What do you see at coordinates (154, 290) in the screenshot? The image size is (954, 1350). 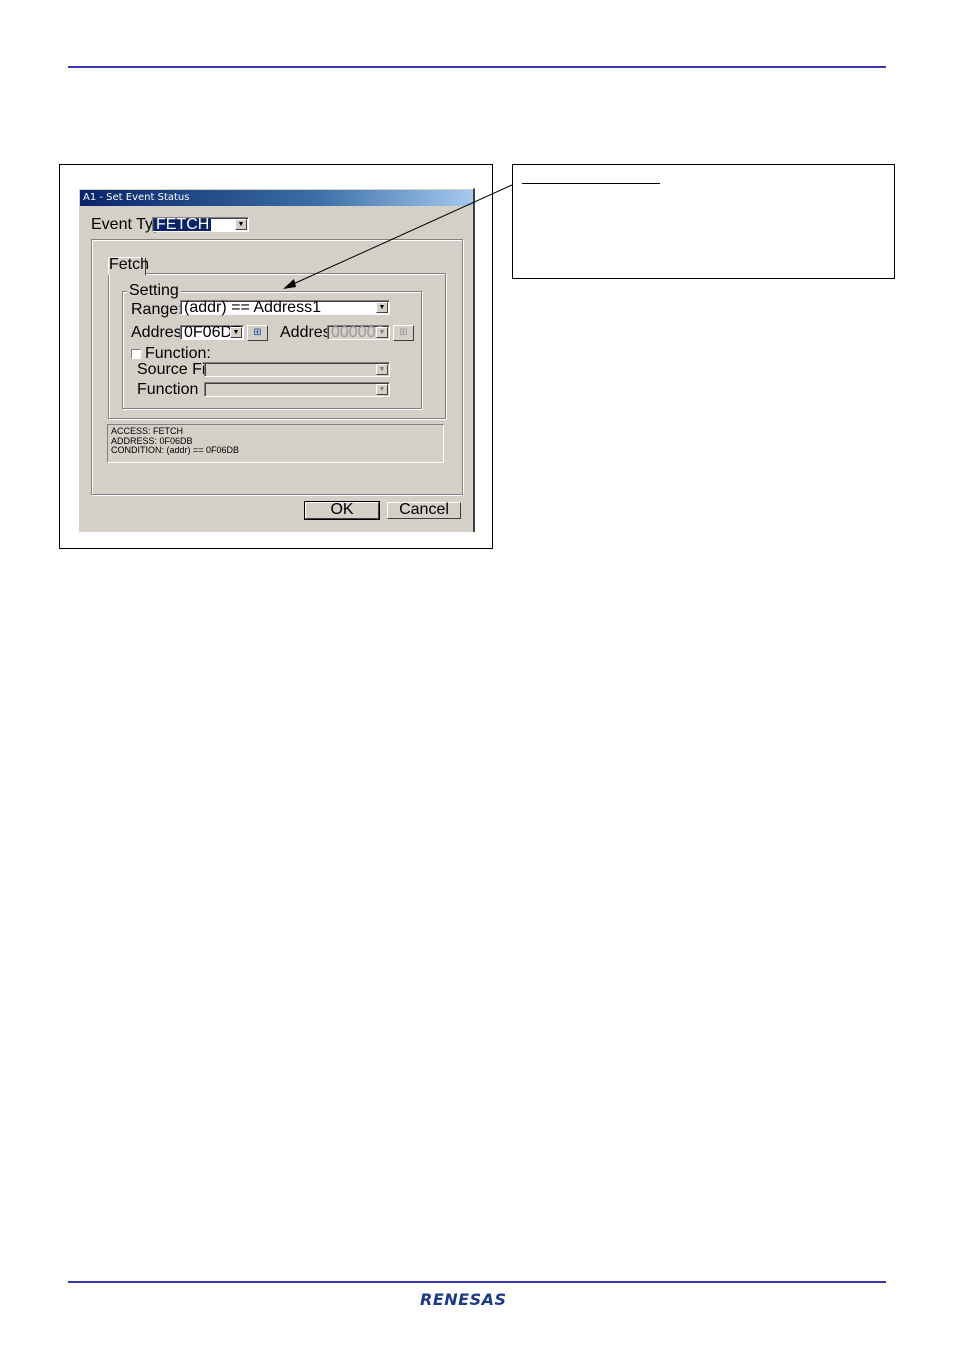 I see `setting-group-title: Setting` at bounding box center [154, 290].